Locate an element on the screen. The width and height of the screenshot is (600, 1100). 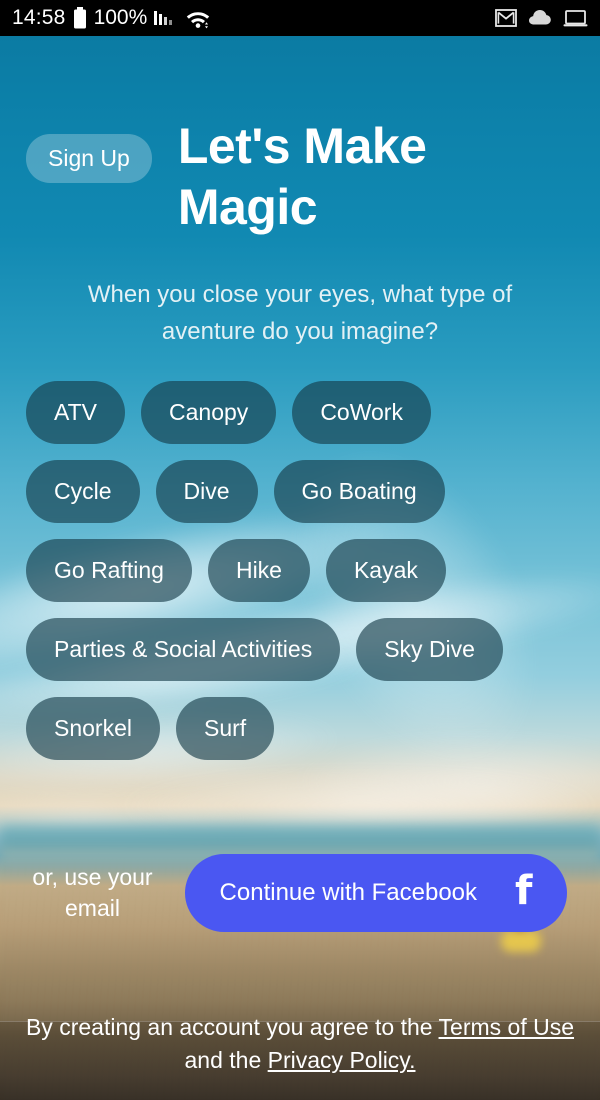
facebook-f-icon: f is located at coordinates (524, 891).